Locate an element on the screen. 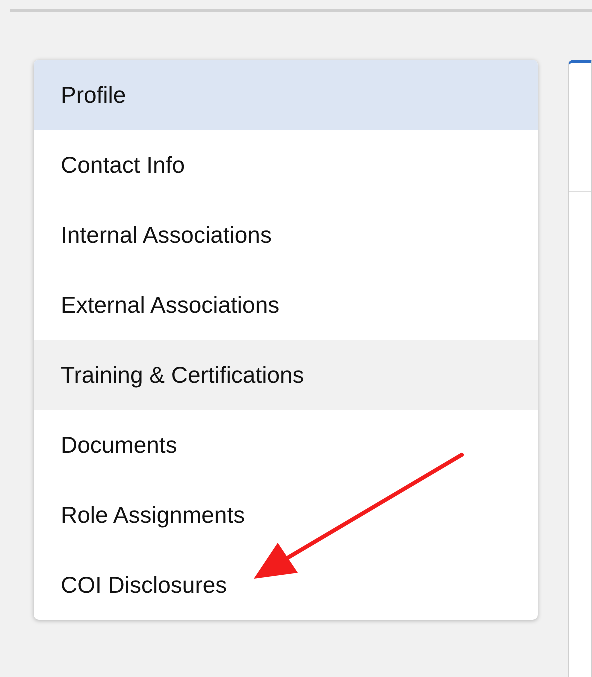 This screenshot has width=592, height=677. sidebar-item: Contact Info is located at coordinates (286, 165).